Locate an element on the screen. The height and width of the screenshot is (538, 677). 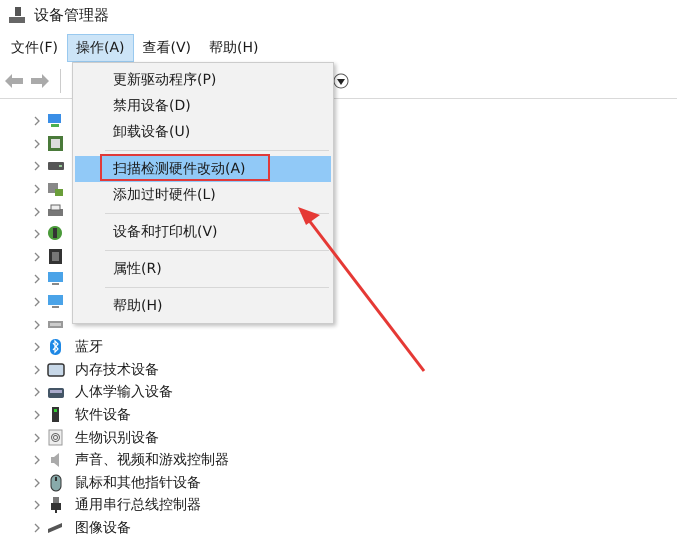
tree-item: 图像设备 is located at coordinates (103, 527).